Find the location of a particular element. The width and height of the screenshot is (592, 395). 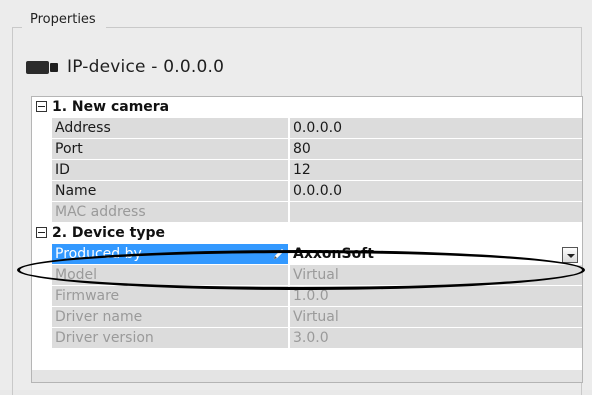

manufacturer-value: AxxonSoft is located at coordinates (333, 254).